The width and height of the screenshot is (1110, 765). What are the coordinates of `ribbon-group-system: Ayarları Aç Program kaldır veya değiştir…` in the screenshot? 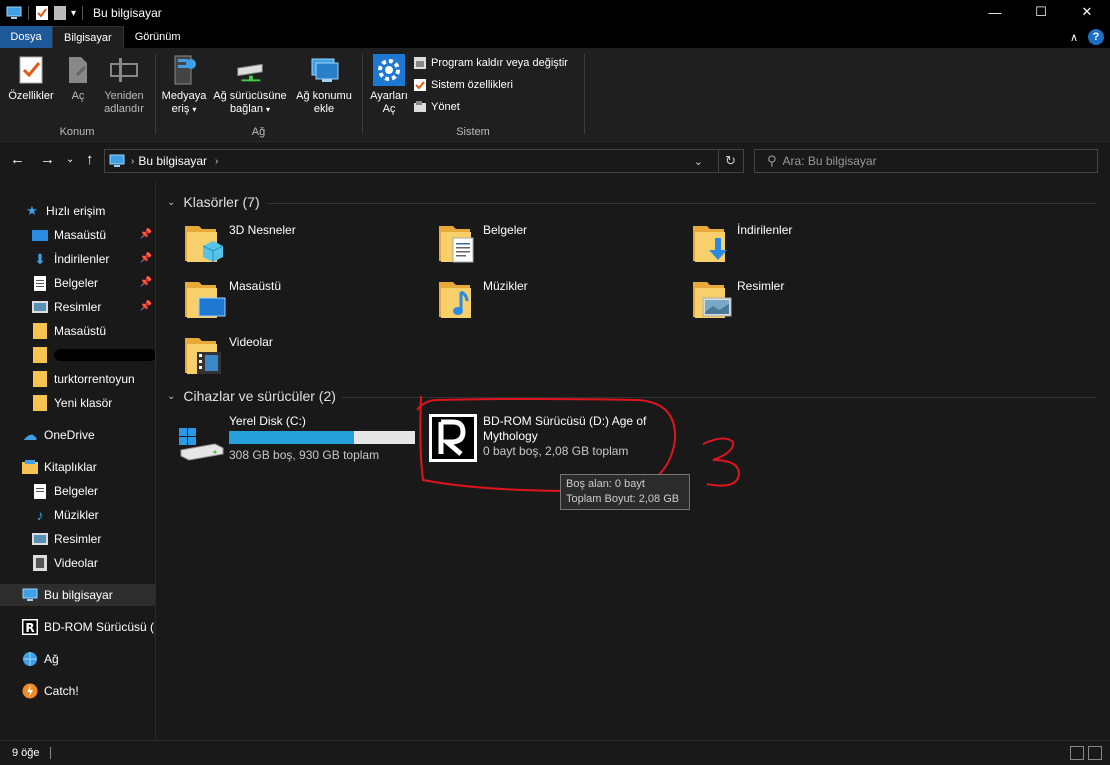 It's located at (473, 95).